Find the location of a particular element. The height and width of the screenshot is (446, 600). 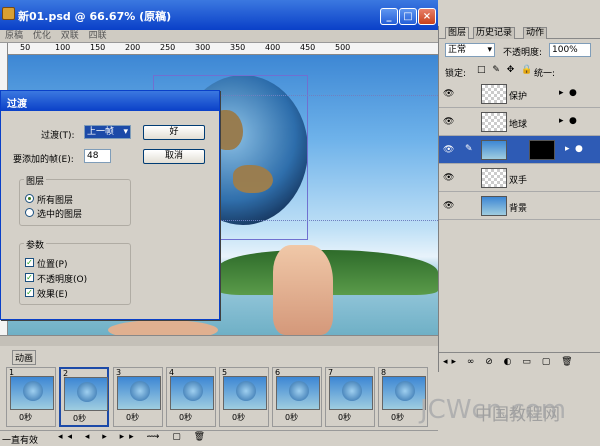

animation-frame-selected: 2 0秒 is located at coordinates (84, 397).